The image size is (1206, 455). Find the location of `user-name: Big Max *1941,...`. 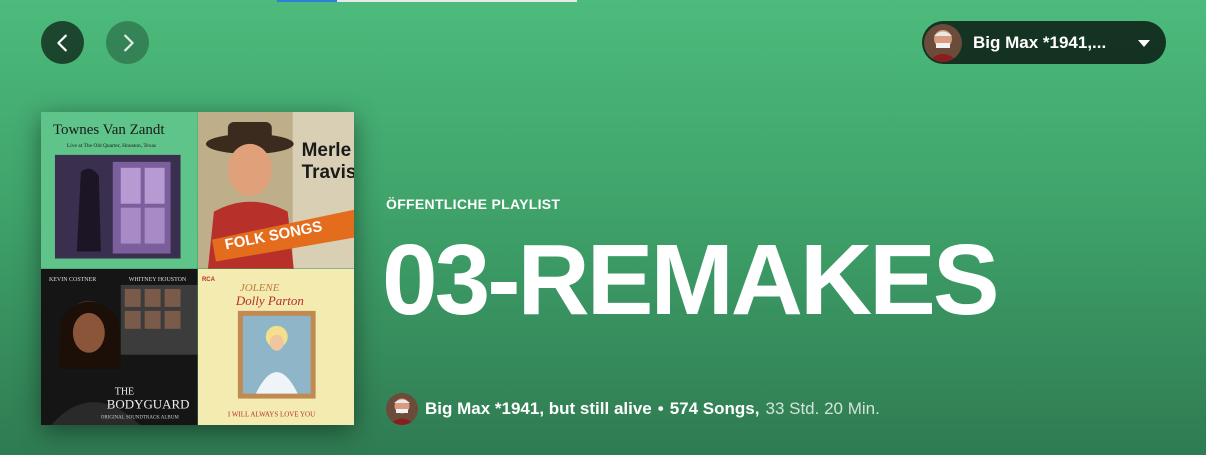

user-name: Big Max *1941,... is located at coordinates (1040, 42).